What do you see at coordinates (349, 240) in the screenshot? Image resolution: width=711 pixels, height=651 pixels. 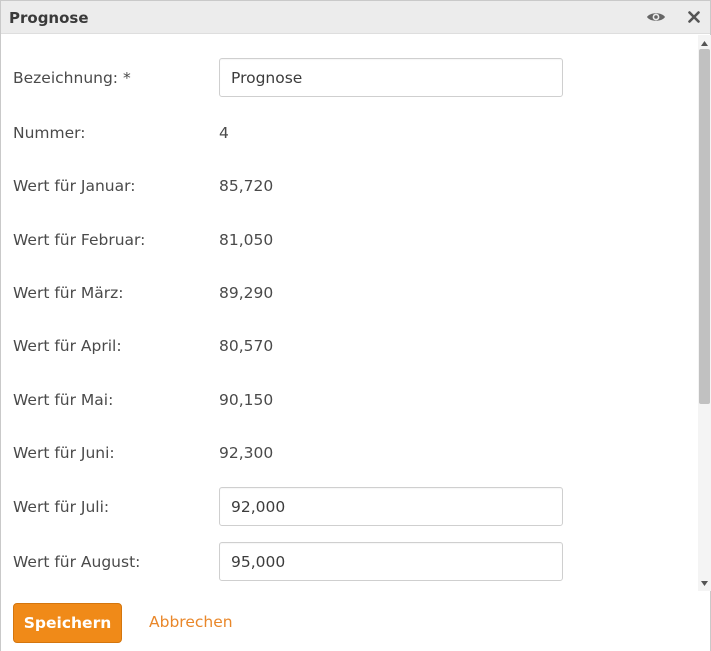 I see `row-februar: Wert für Februar: 81,050` at bounding box center [349, 240].